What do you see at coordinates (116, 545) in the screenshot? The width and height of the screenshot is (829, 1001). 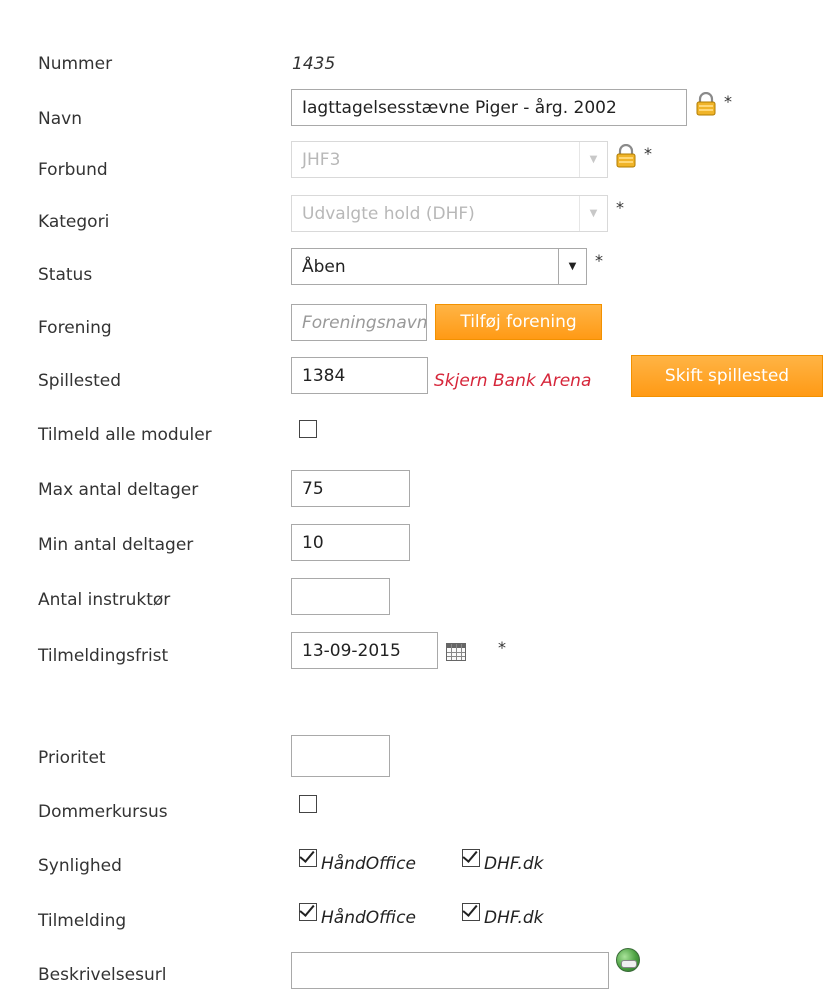 I see `label-min-antal: Min antal deltager` at bounding box center [116, 545].